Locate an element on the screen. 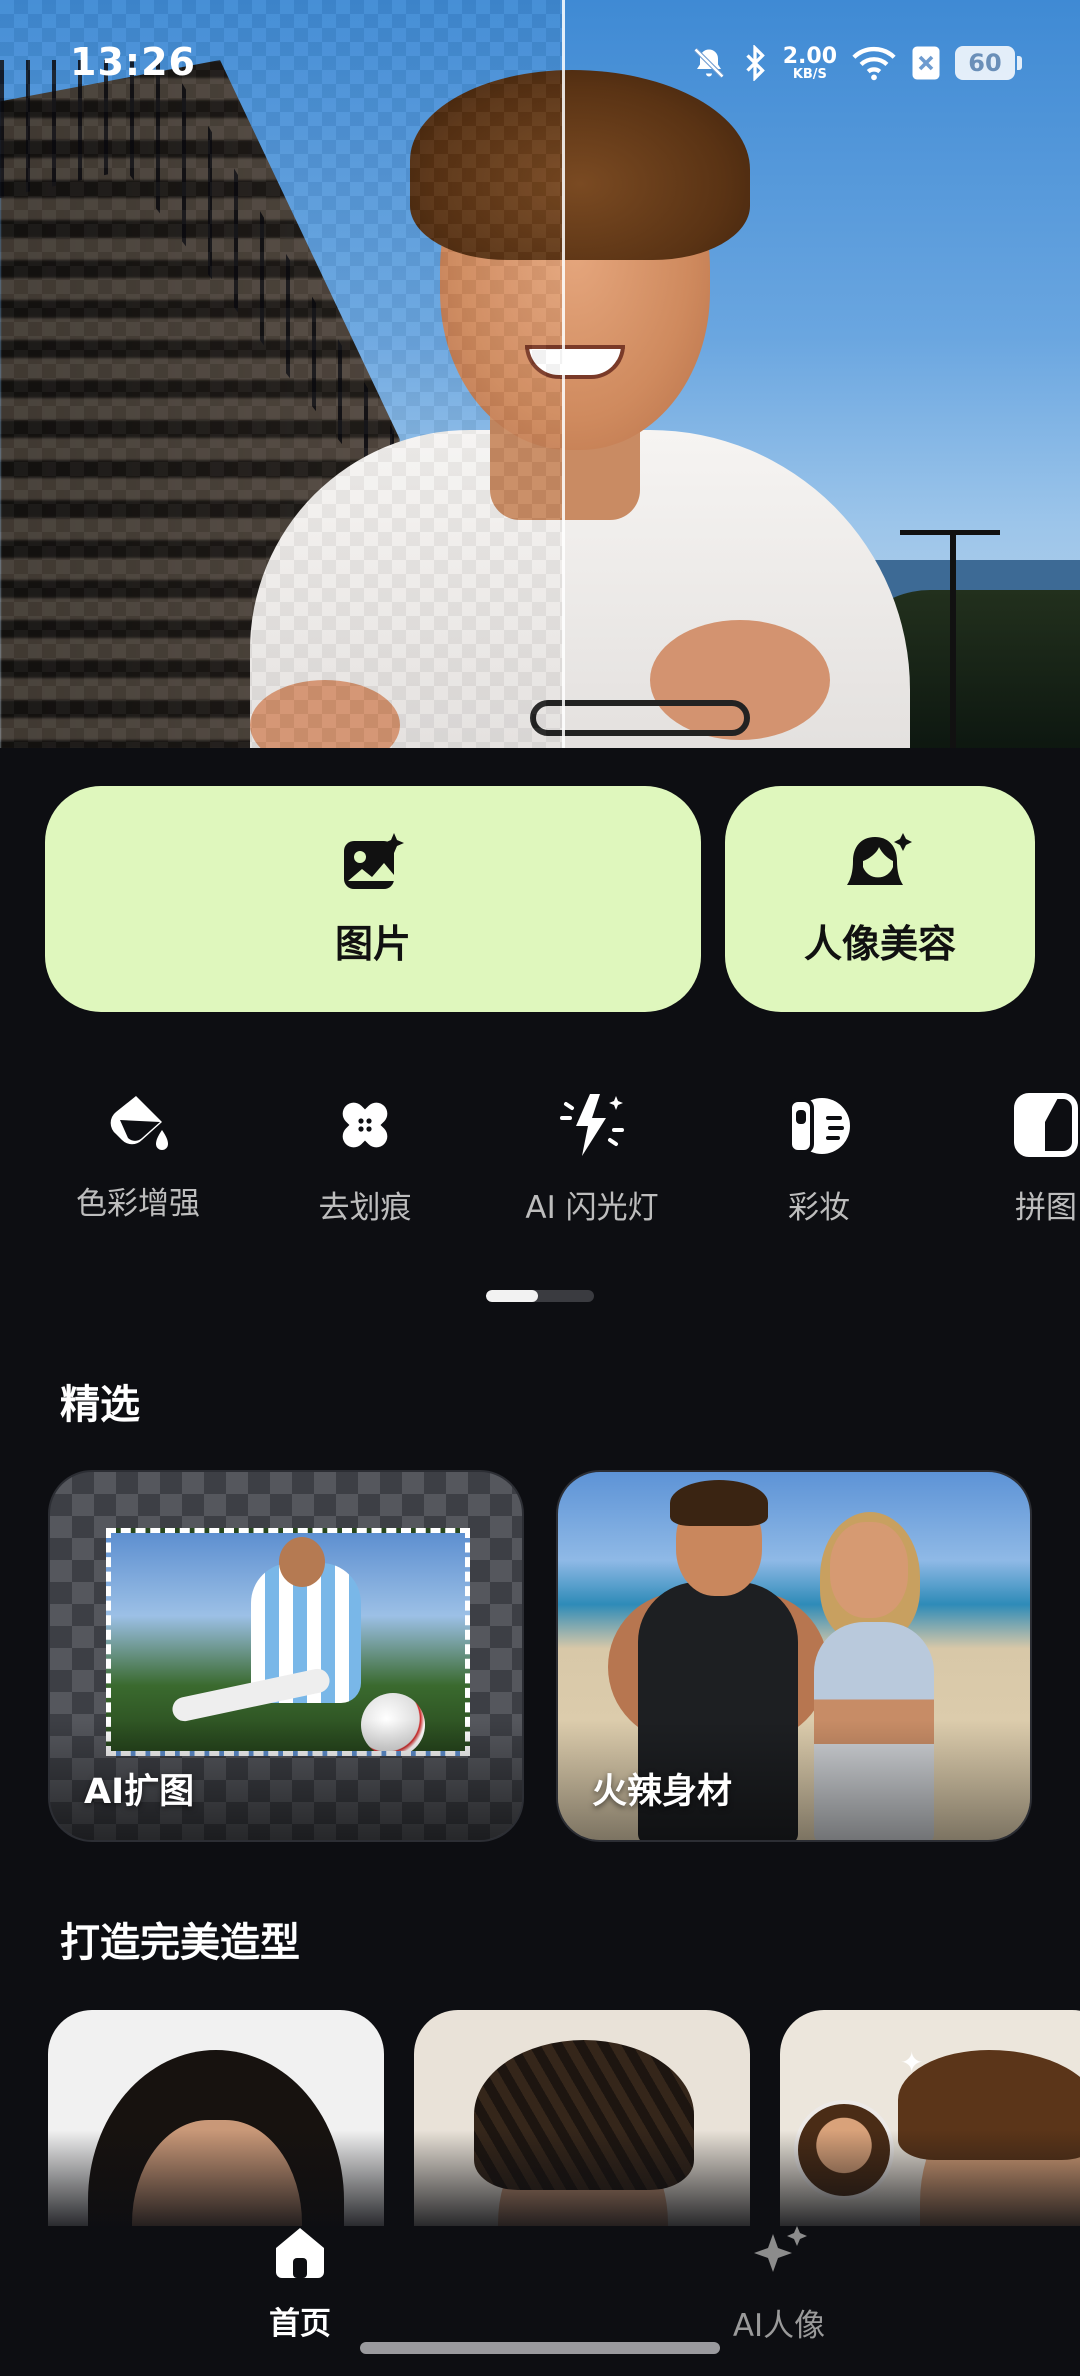  bell-off-icon is located at coordinates (709, 63).